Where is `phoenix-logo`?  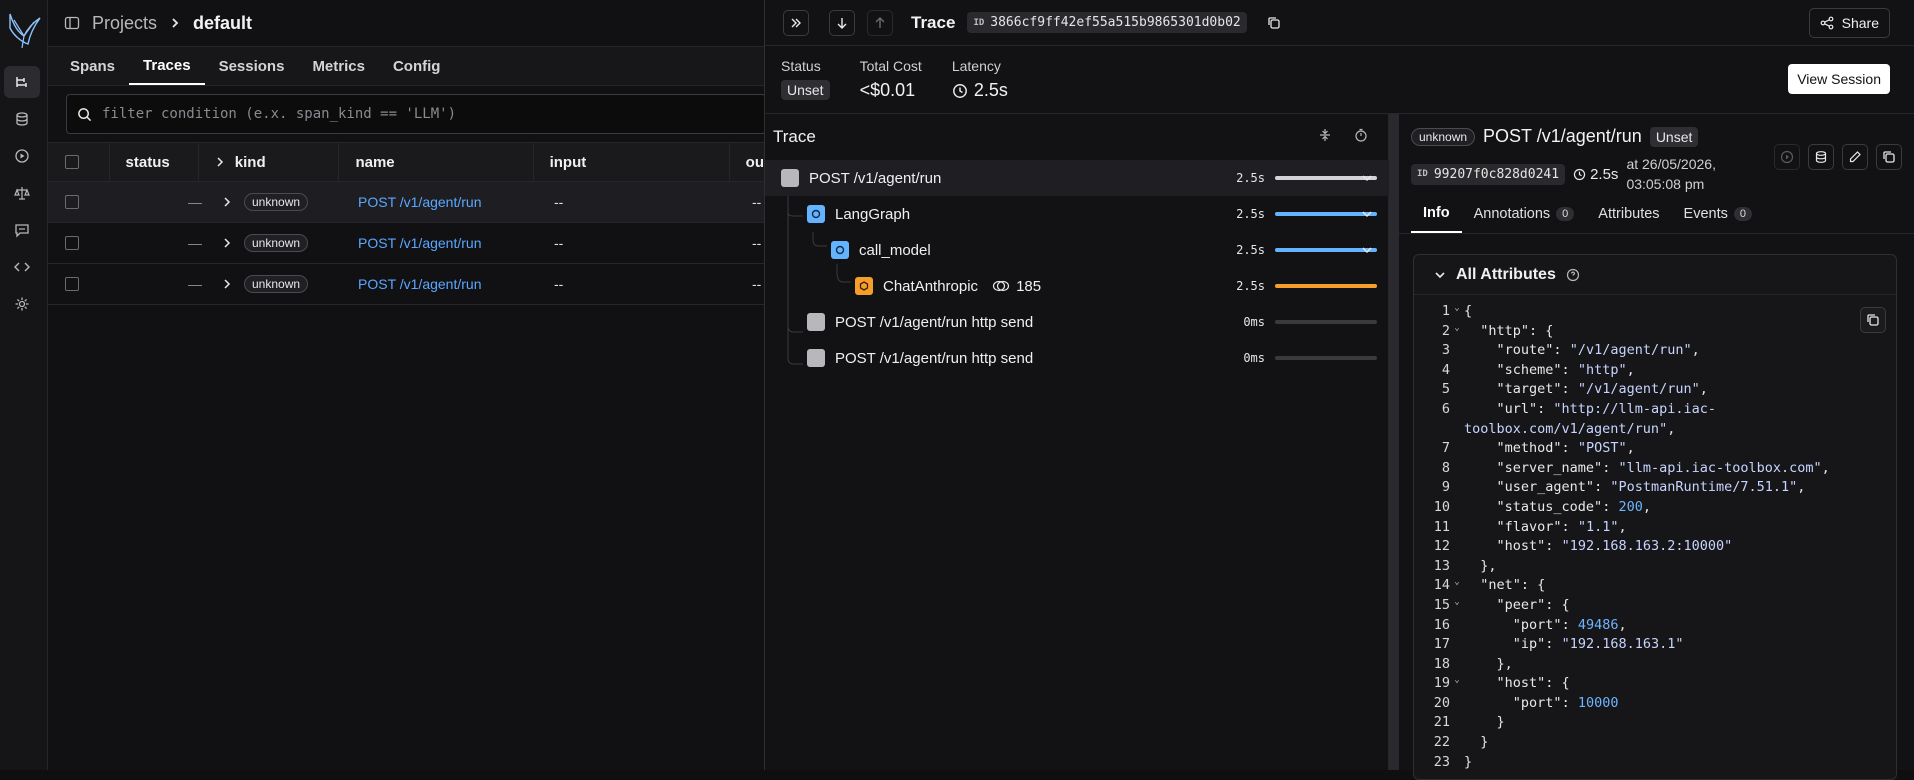 phoenix-logo is located at coordinates (24, 30).